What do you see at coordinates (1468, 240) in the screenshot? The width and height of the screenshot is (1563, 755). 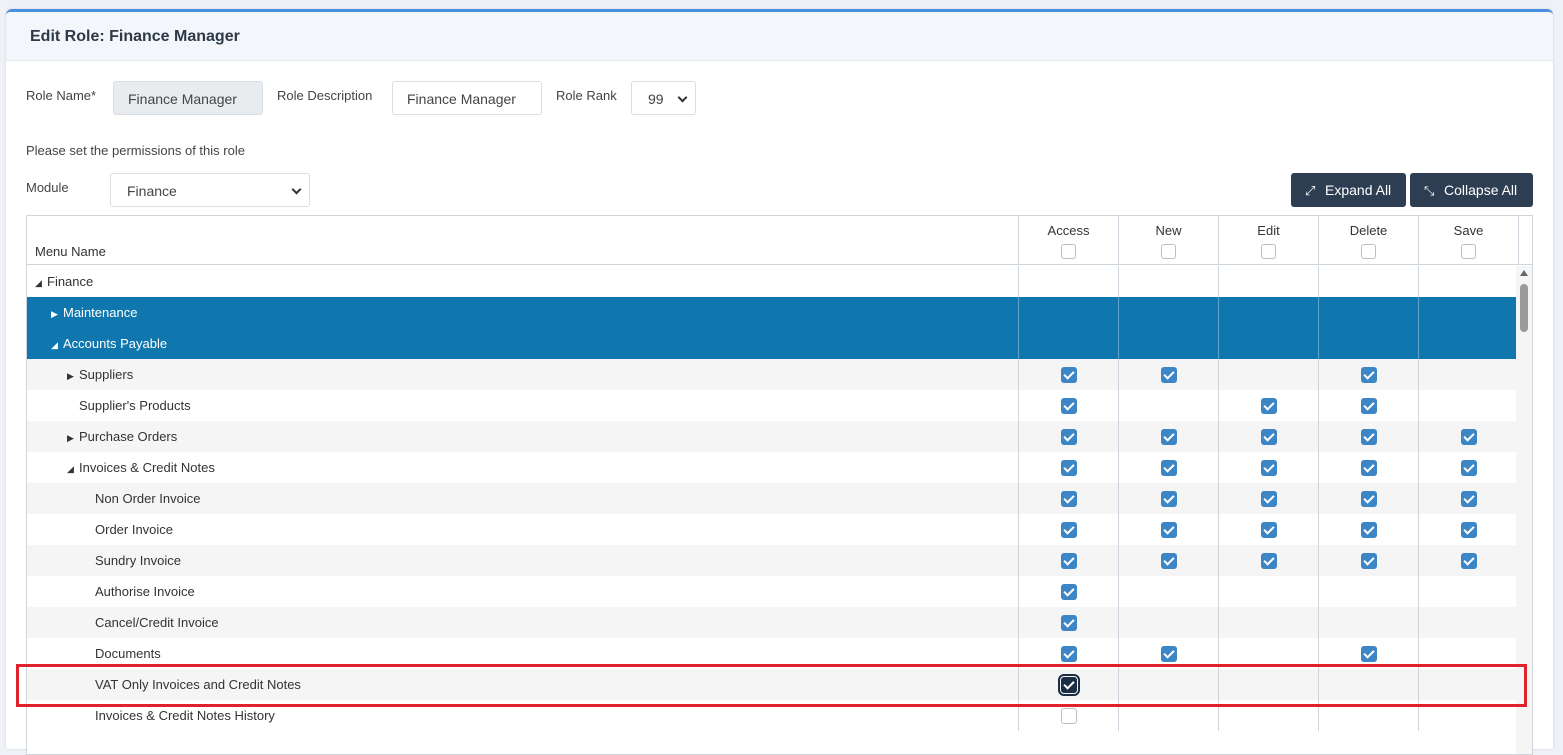 I see `column-header-save: Save` at bounding box center [1468, 240].